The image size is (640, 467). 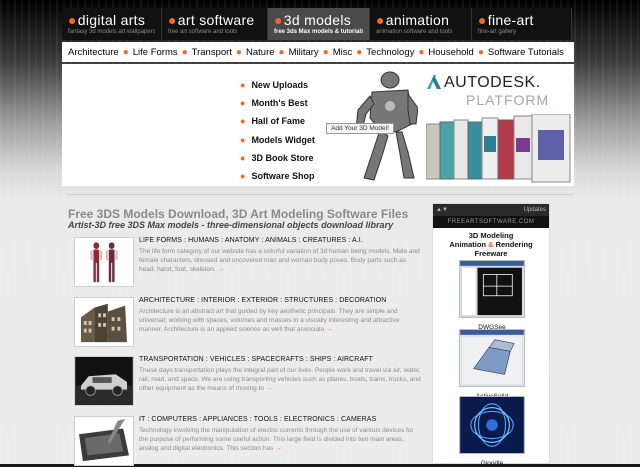 I want to click on dwgsee-screenshot, so click(x=492, y=289).